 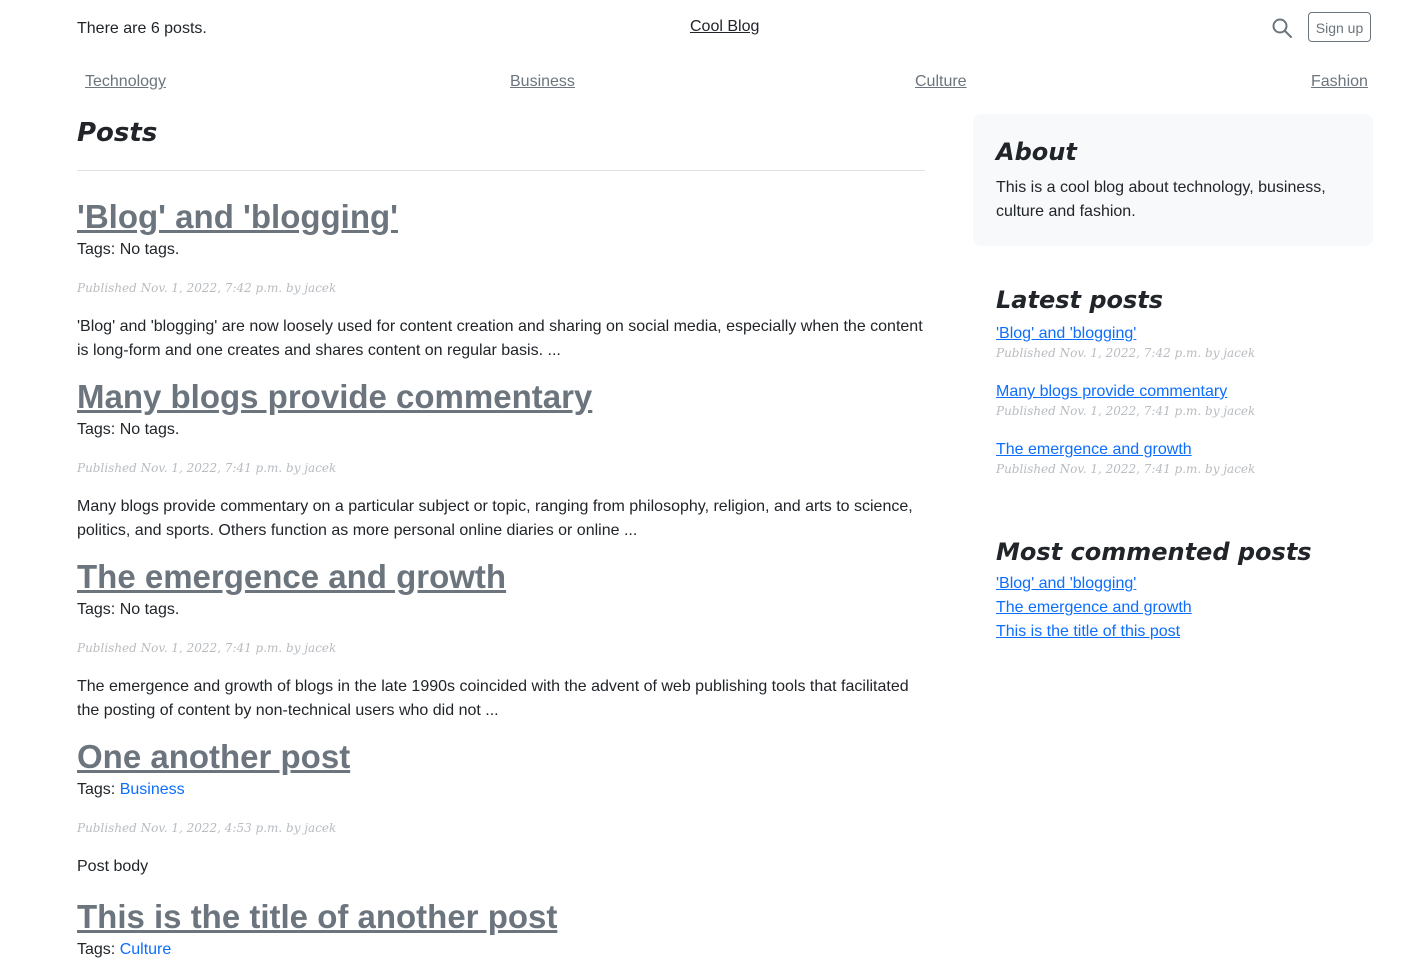 I want to click on signup-button: Sign up, so click(x=1339, y=27).